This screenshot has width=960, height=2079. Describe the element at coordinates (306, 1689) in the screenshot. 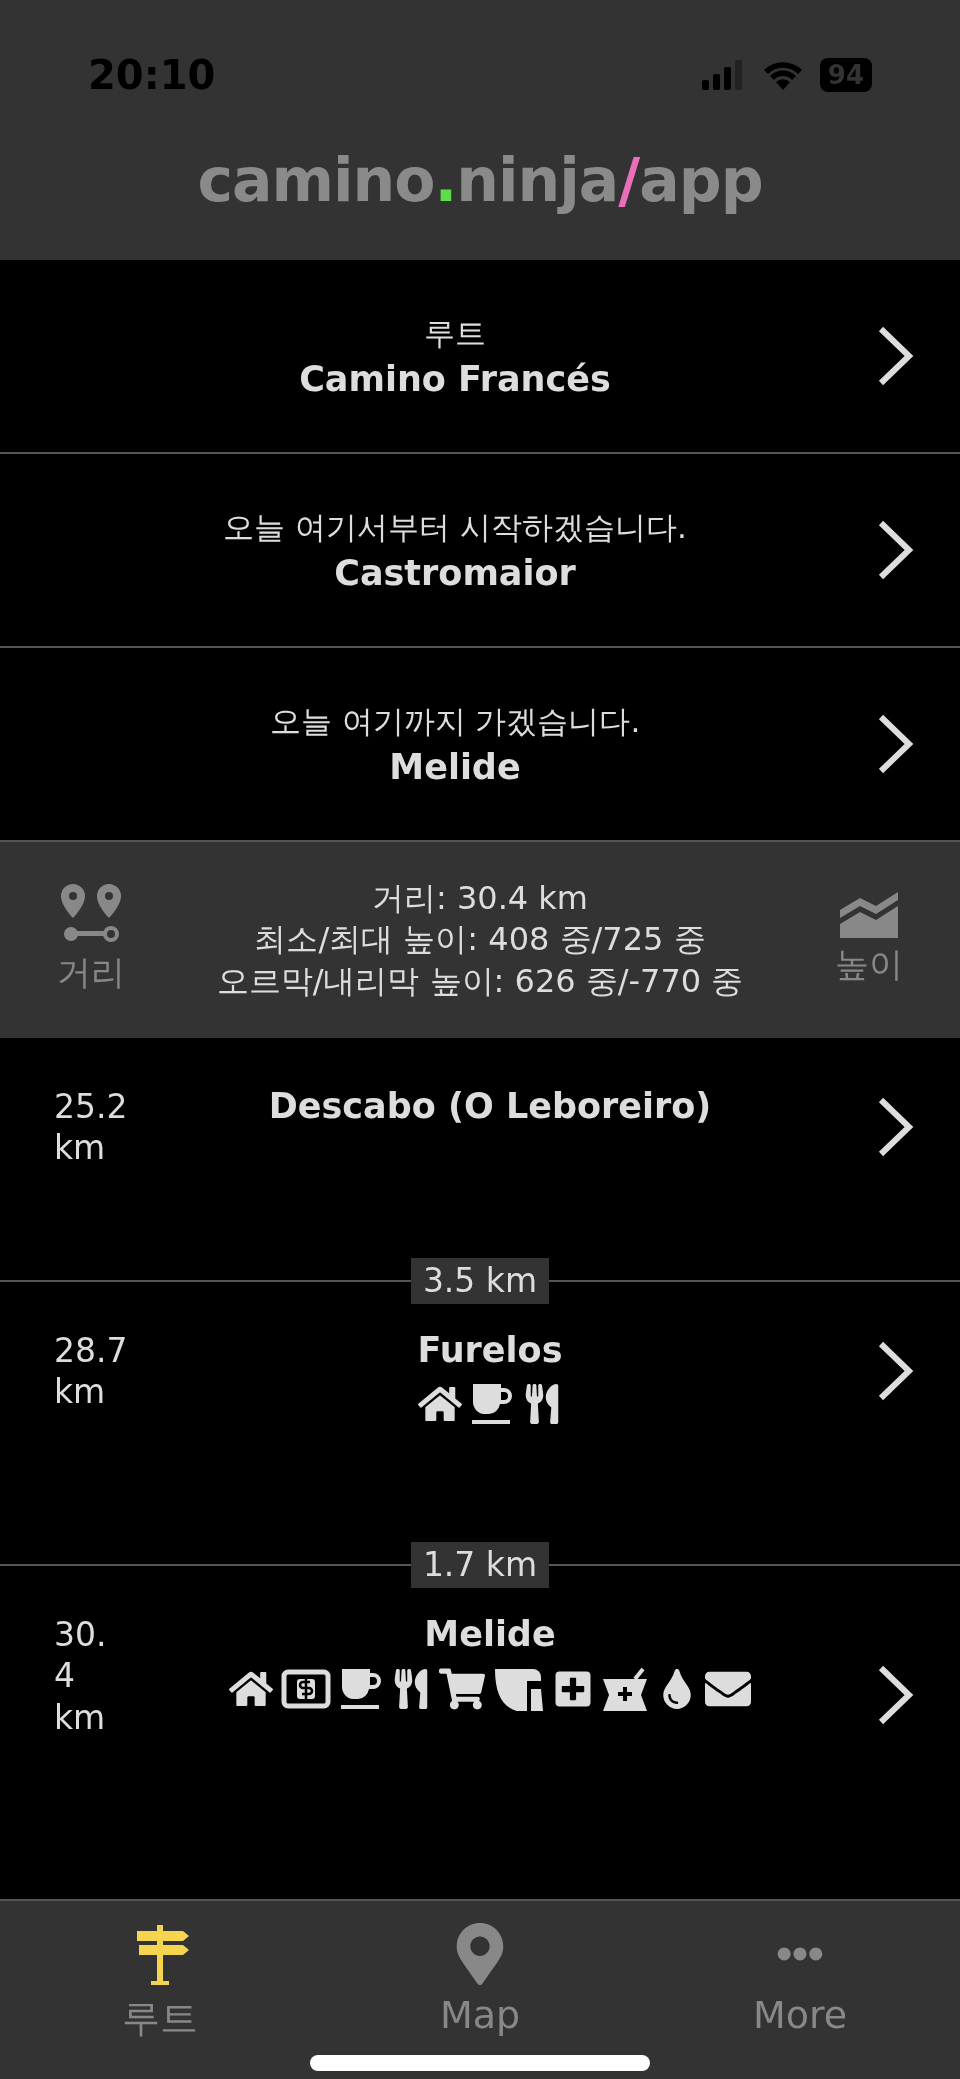

I see `banknote-icon` at that location.